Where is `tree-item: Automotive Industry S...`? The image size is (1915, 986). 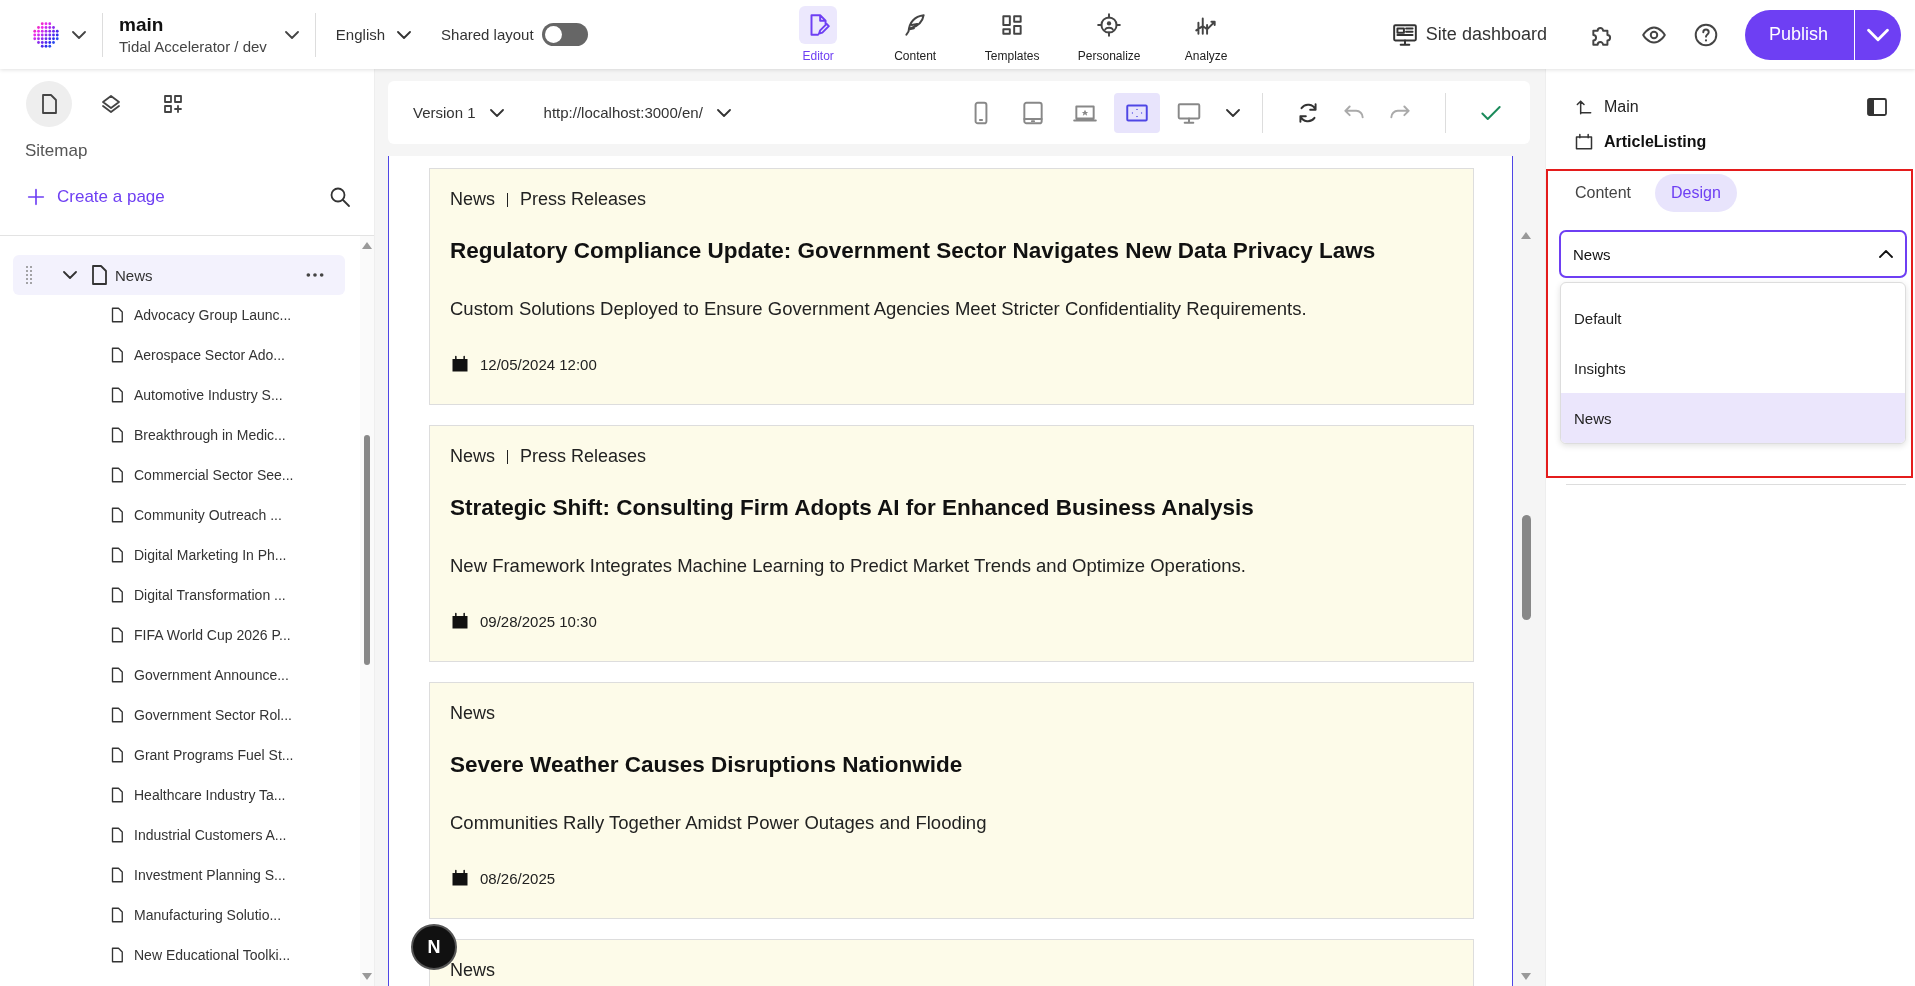 tree-item: Automotive Industry S... is located at coordinates (179, 395).